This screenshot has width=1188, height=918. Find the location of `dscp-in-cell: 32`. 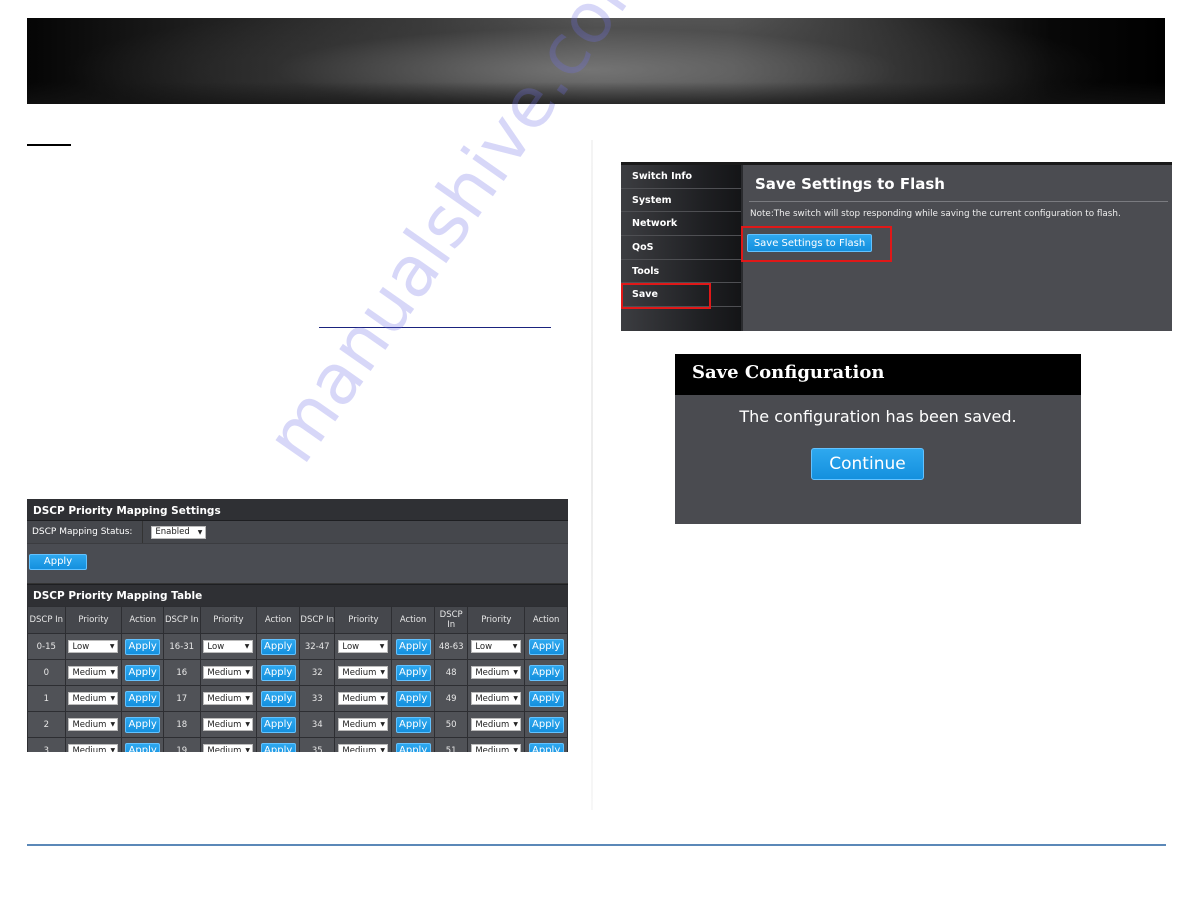

dscp-in-cell: 32 is located at coordinates (317, 672).